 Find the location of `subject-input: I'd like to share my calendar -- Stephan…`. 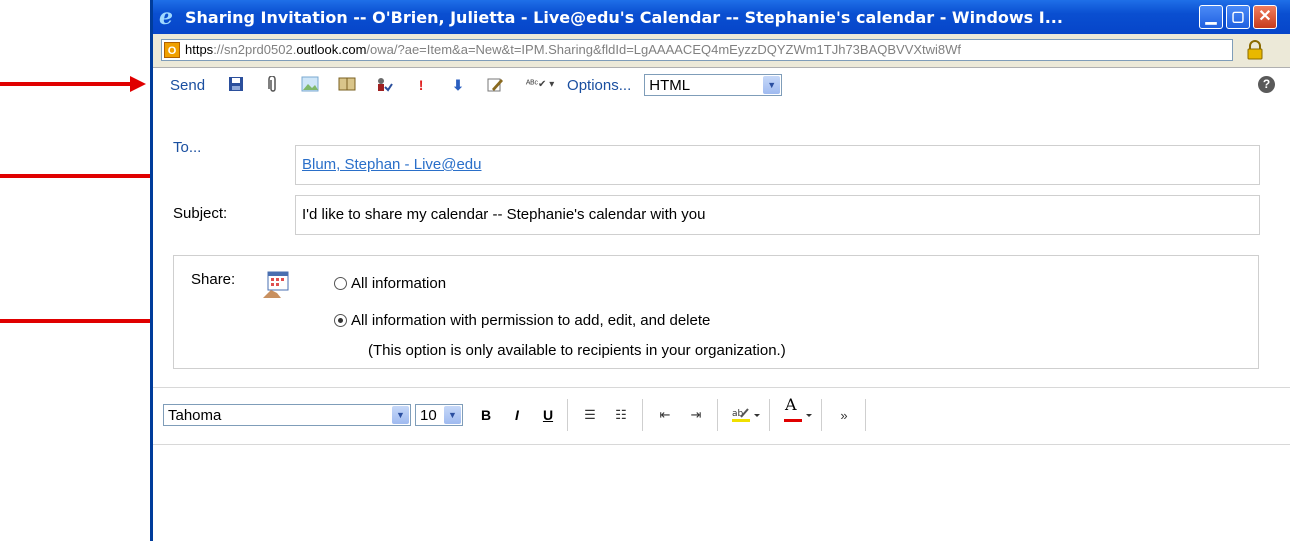

subject-input: I'd like to share my calendar -- Stephan… is located at coordinates (777, 215).